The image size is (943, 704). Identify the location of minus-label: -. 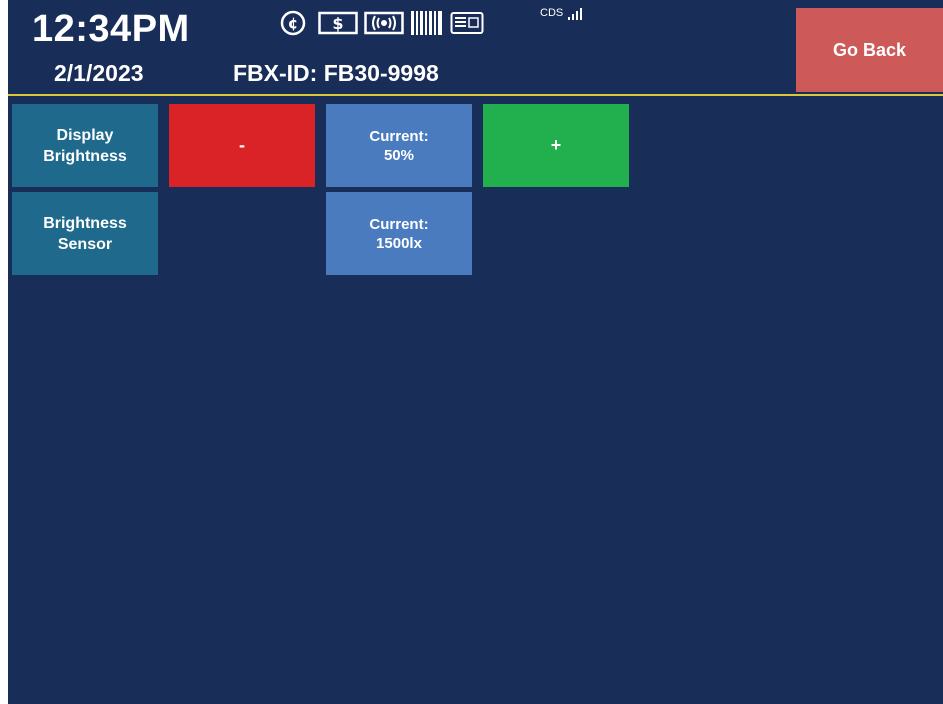
(242, 145).